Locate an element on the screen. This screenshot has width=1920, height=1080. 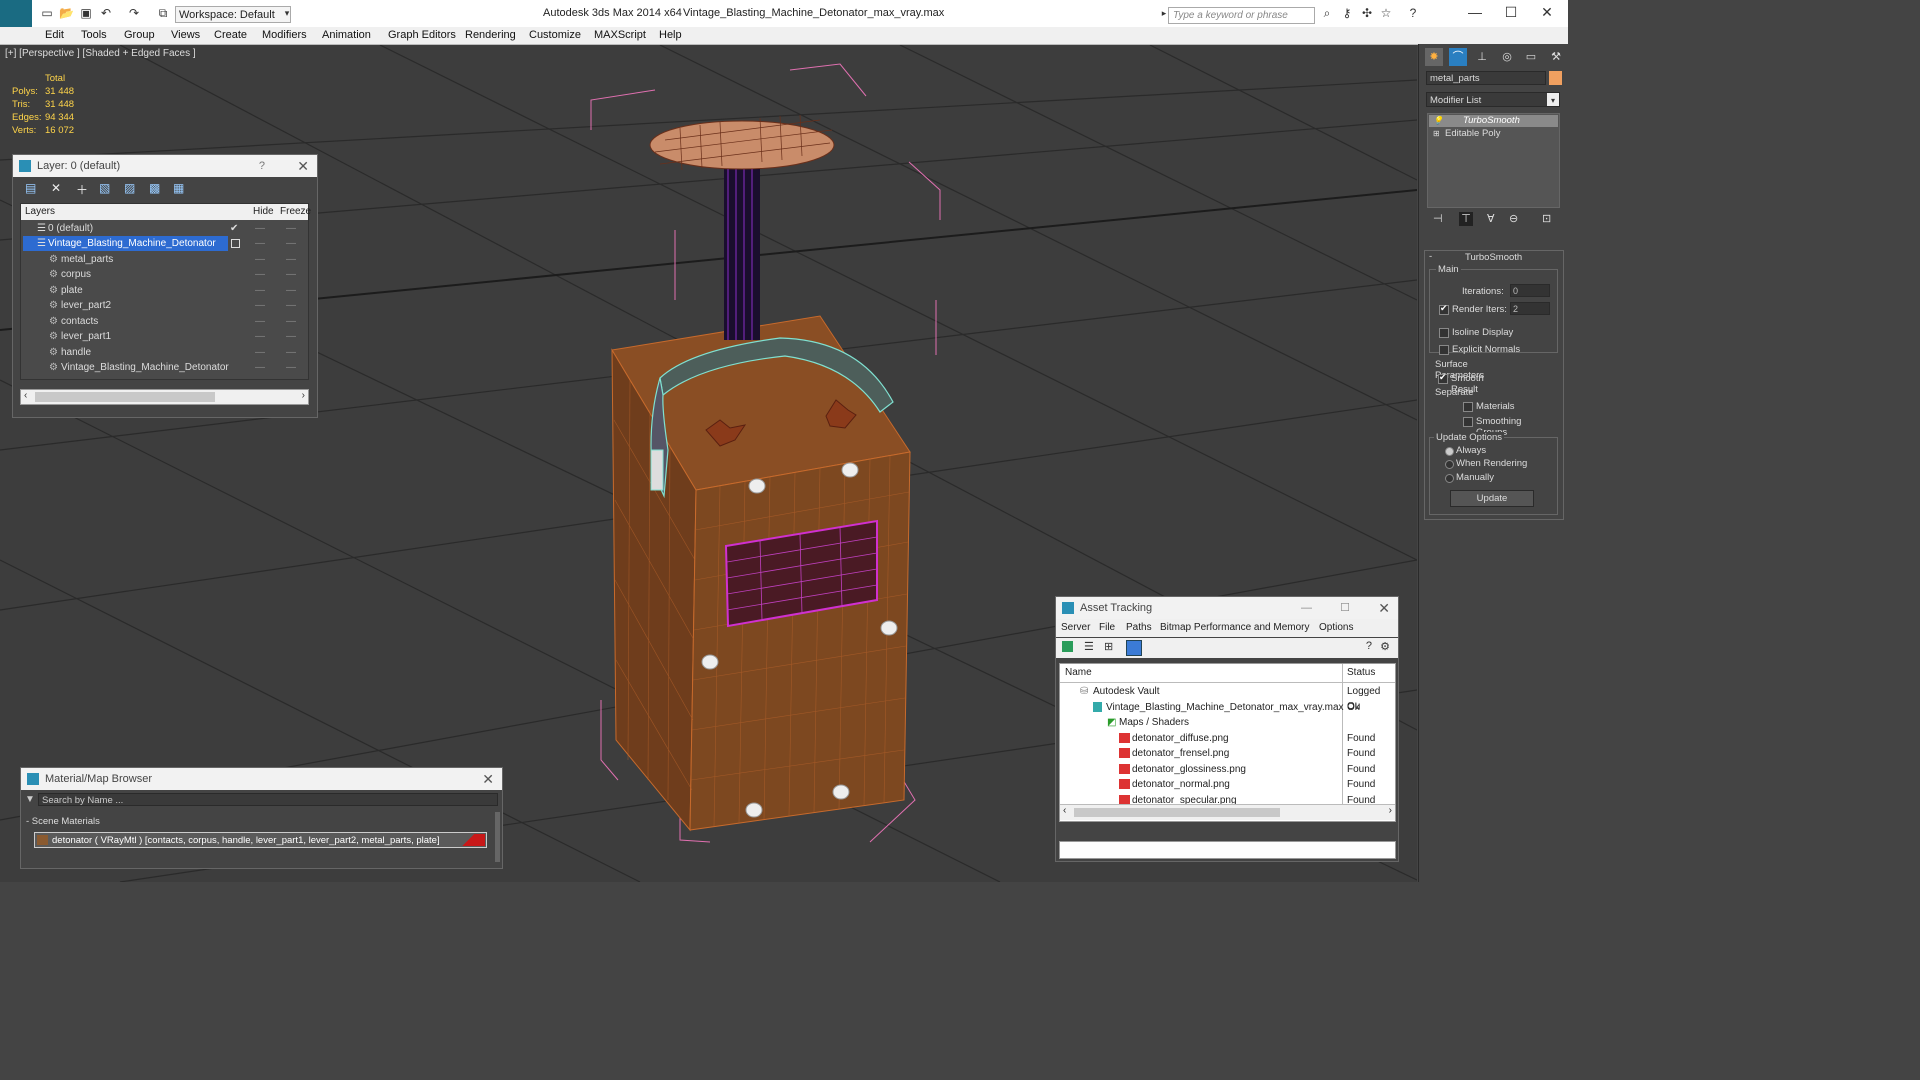
object-row: ⚙ Vintage_Blasting_Machine_Detonator — — is located at coordinates (164, 367).